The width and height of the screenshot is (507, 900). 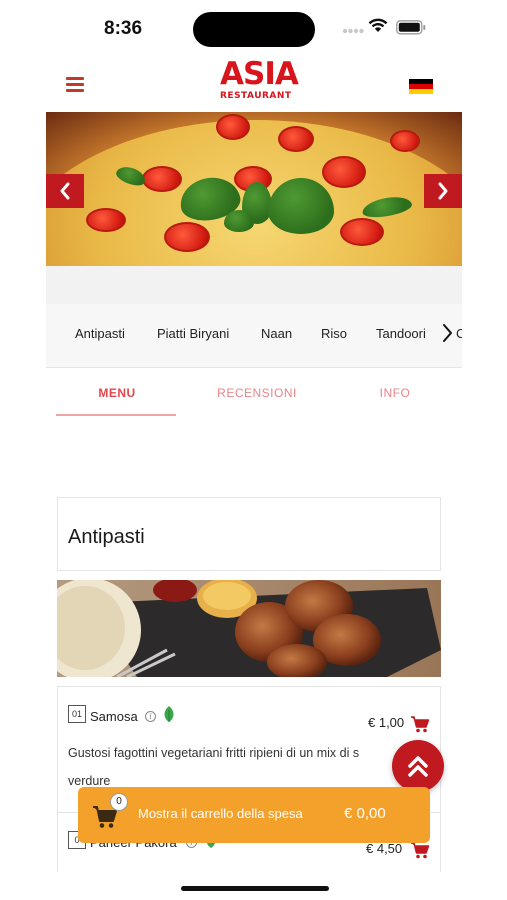 I want to click on info-icon: i, so click(x=150, y=716).